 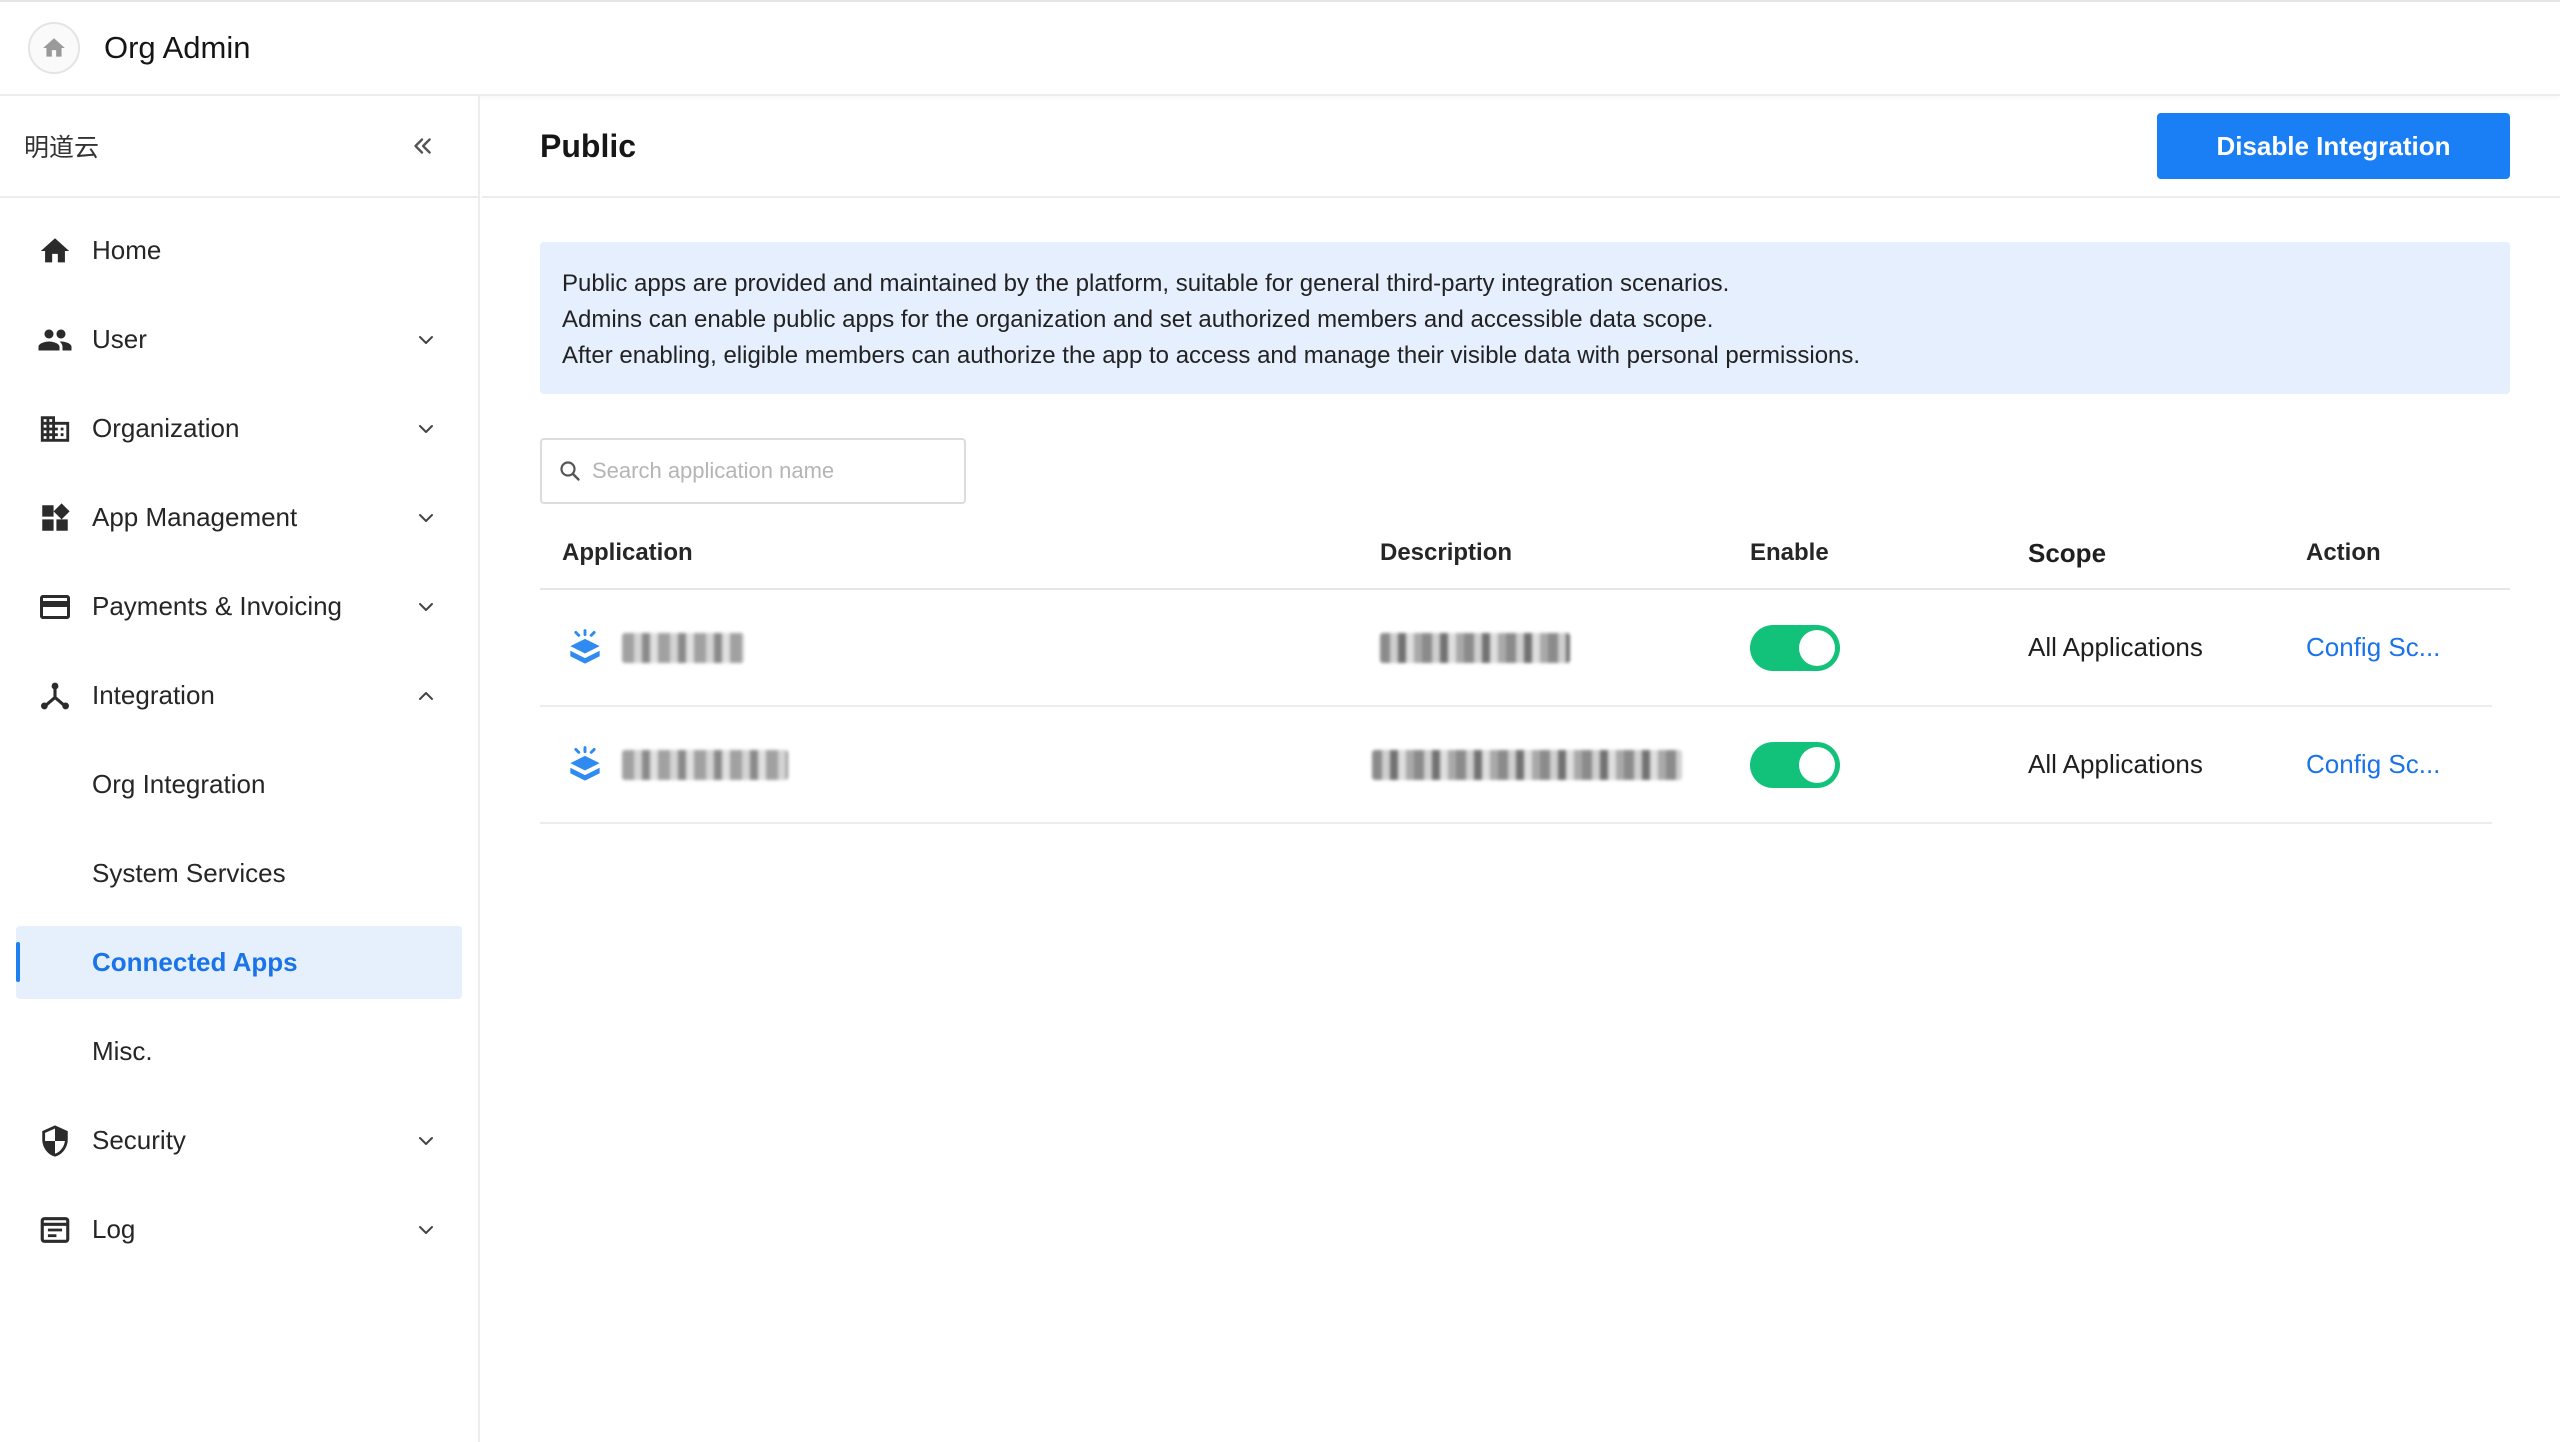 I want to click on double-chevron-left-icon, so click(x=422, y=146).